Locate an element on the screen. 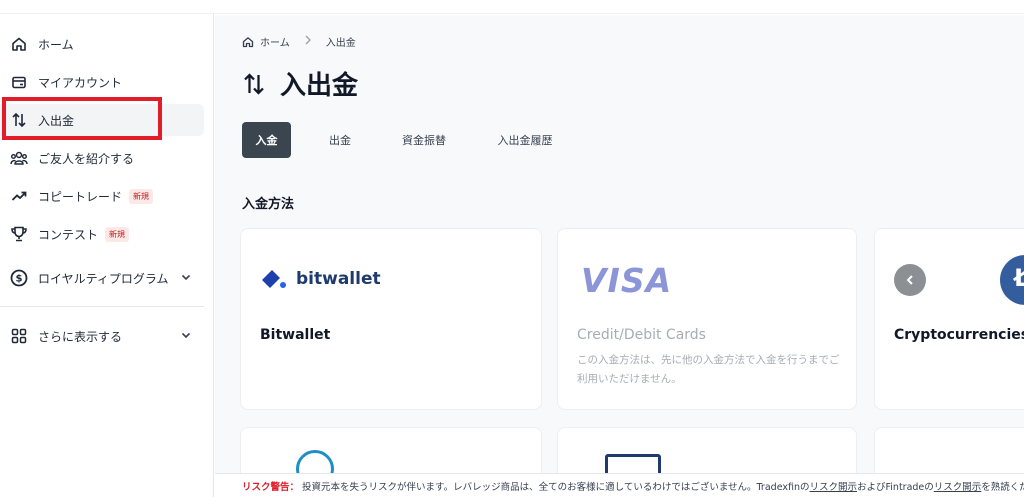 This screenshot has height=497, width=1024. sidebar-item-copy-trade: コピートレード 新規 is located at coordinates (102, 196).